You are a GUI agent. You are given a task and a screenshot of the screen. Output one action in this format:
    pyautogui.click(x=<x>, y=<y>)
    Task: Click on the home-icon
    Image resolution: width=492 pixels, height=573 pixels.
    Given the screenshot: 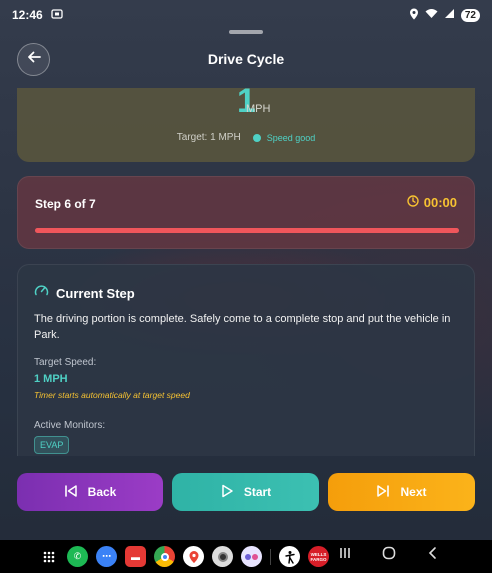 What is the action you would take?
    pyautogui.click(x=389, y=554)
    